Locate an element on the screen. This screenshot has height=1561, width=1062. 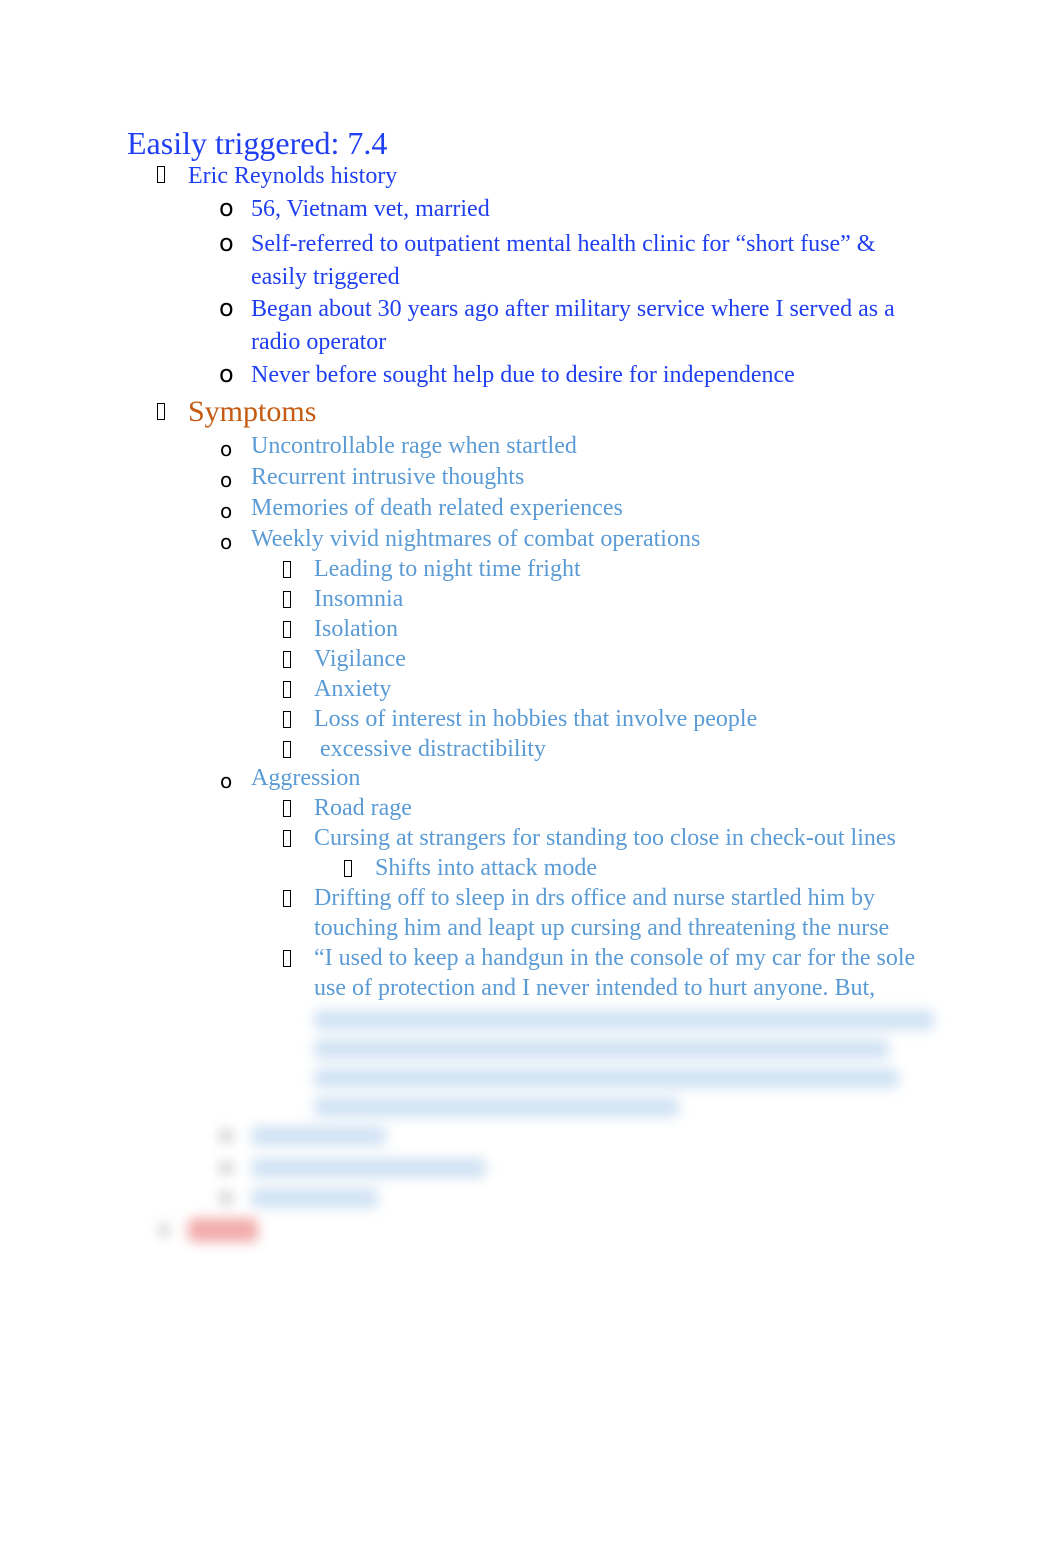
symptom-item: Uncontrollable rage when startled is located at coordinates (414, 446).